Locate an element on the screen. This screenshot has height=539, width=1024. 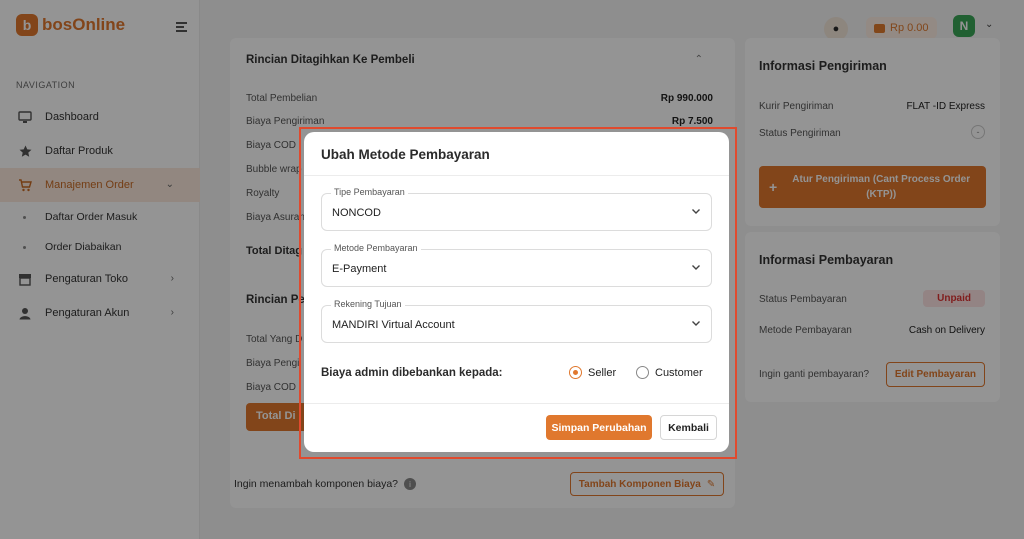
save-changes-button: Simpan Perubahan is located at coordinates (599, 427).